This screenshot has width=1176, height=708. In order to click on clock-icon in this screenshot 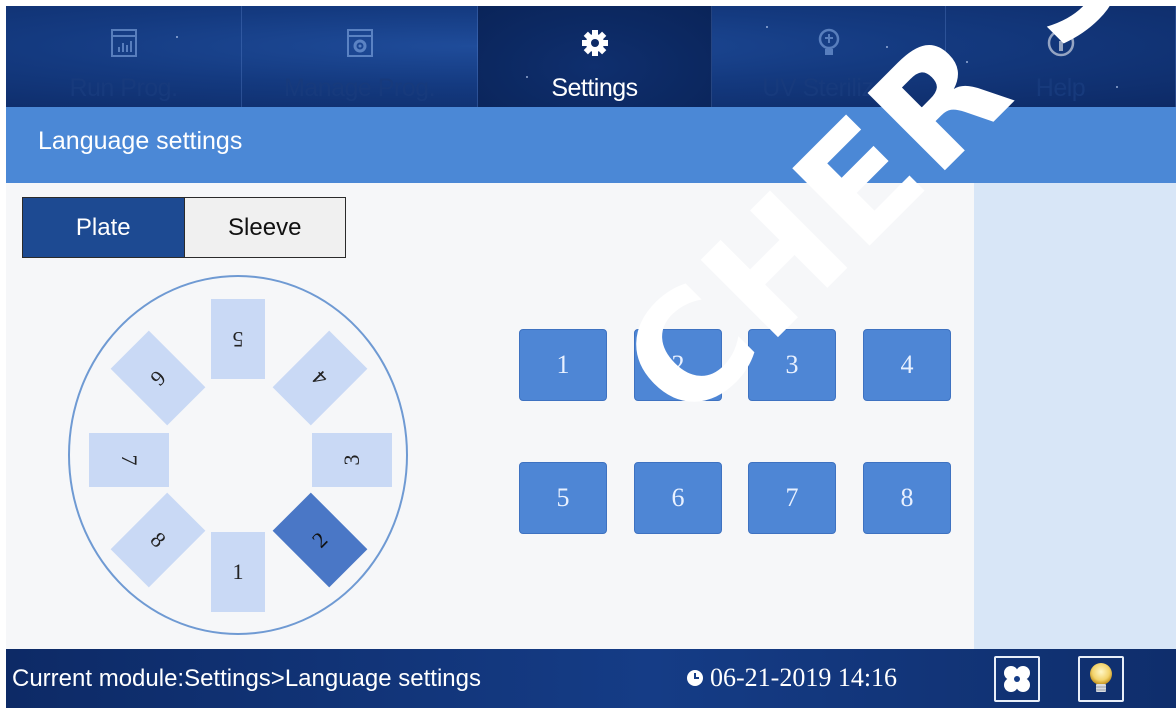, I will do `click(695, 678)`.